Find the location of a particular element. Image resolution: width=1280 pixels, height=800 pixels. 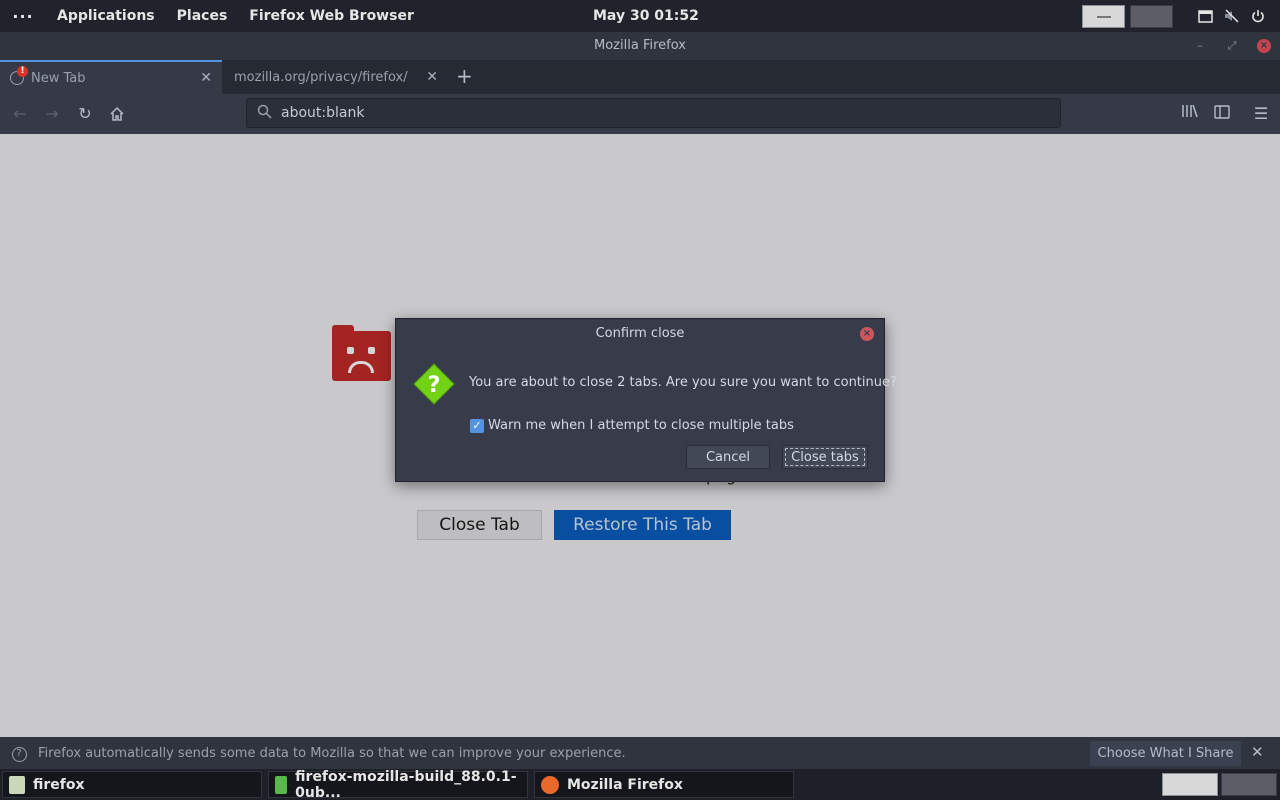

tab-new-tab: ! New Tab ✕ is located at coordinates (111, 77).